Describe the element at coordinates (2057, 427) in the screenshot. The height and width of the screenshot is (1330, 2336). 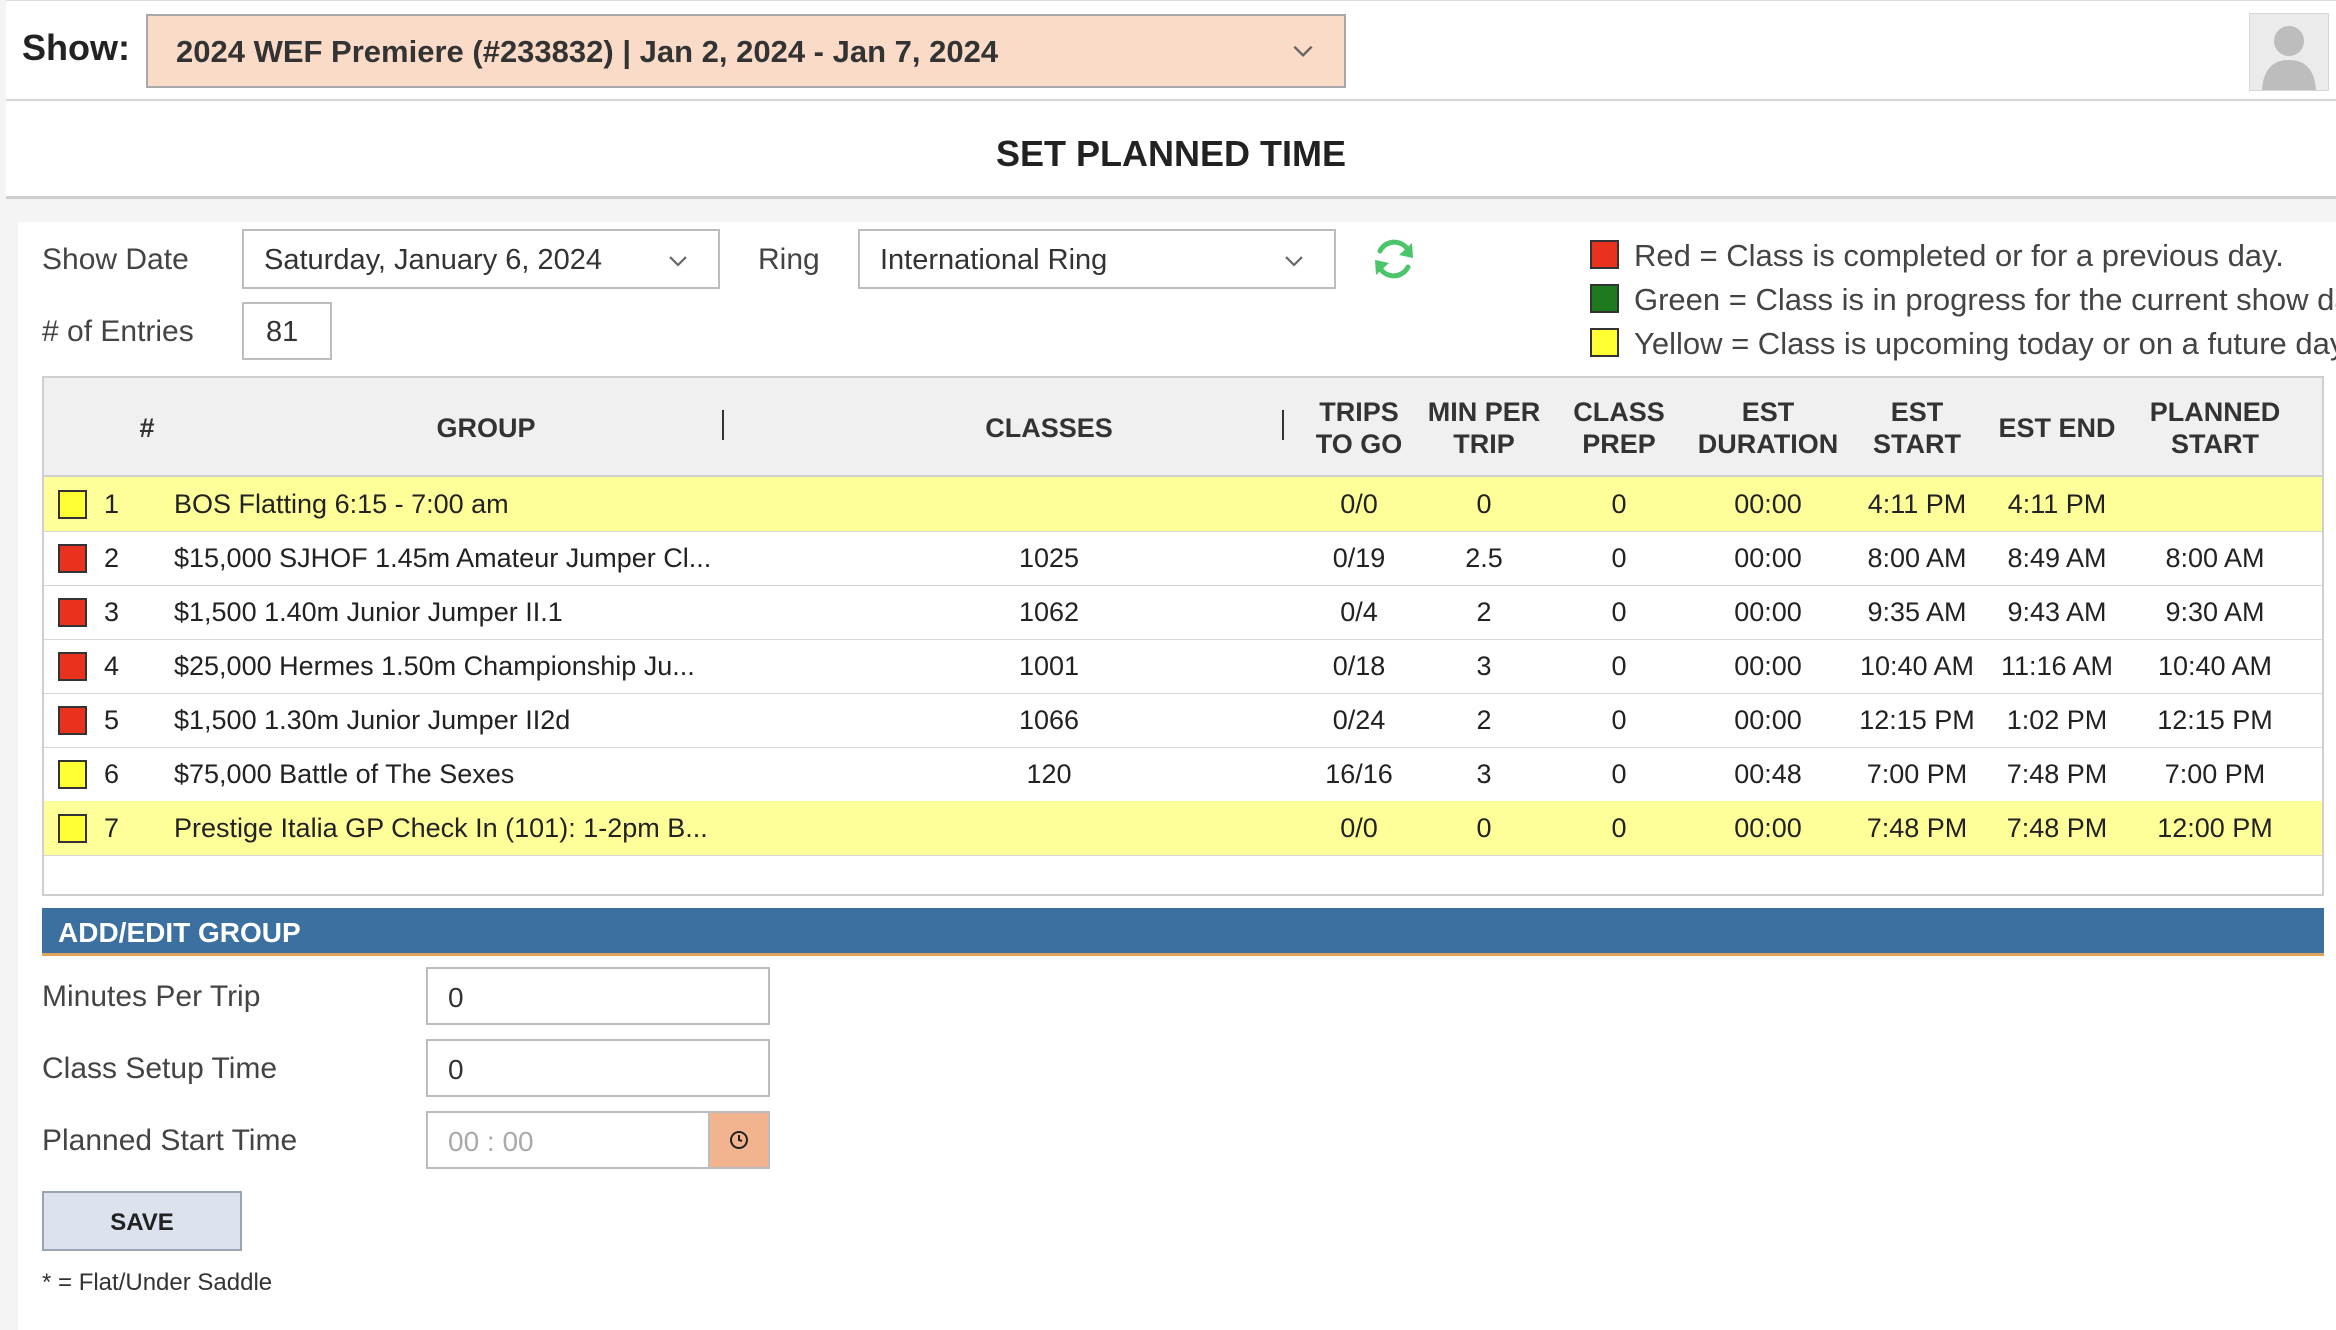
I see `col-header-est-end: EST END` at that location.